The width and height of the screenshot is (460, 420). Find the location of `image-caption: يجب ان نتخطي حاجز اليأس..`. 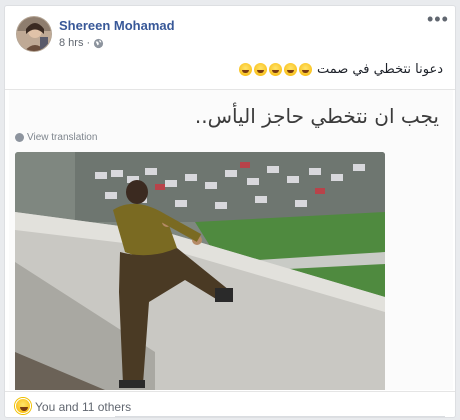

image-caption: يجب ان نتخطي حاجز اليأس.. is located at coordinates (316, 116).